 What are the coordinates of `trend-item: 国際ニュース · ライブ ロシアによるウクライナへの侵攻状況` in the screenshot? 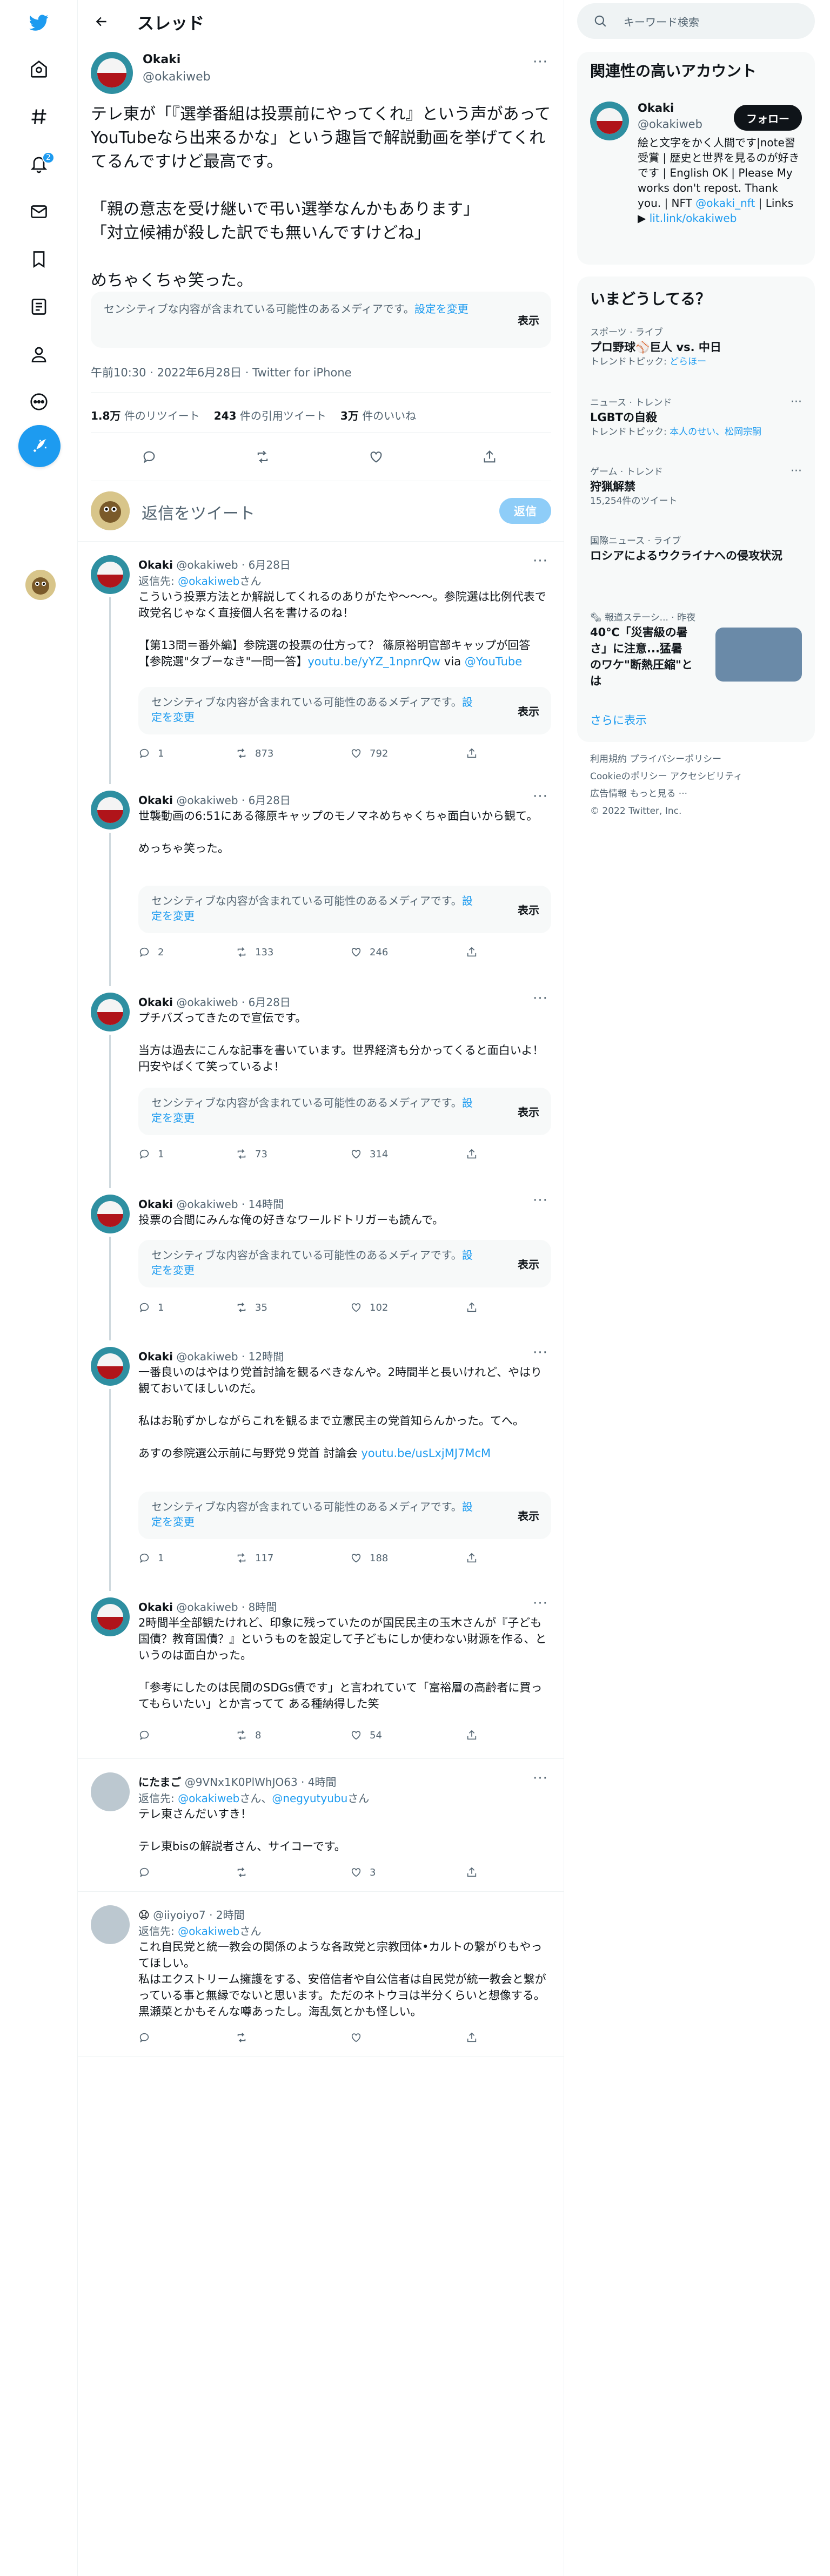 It's located at (696, 549).